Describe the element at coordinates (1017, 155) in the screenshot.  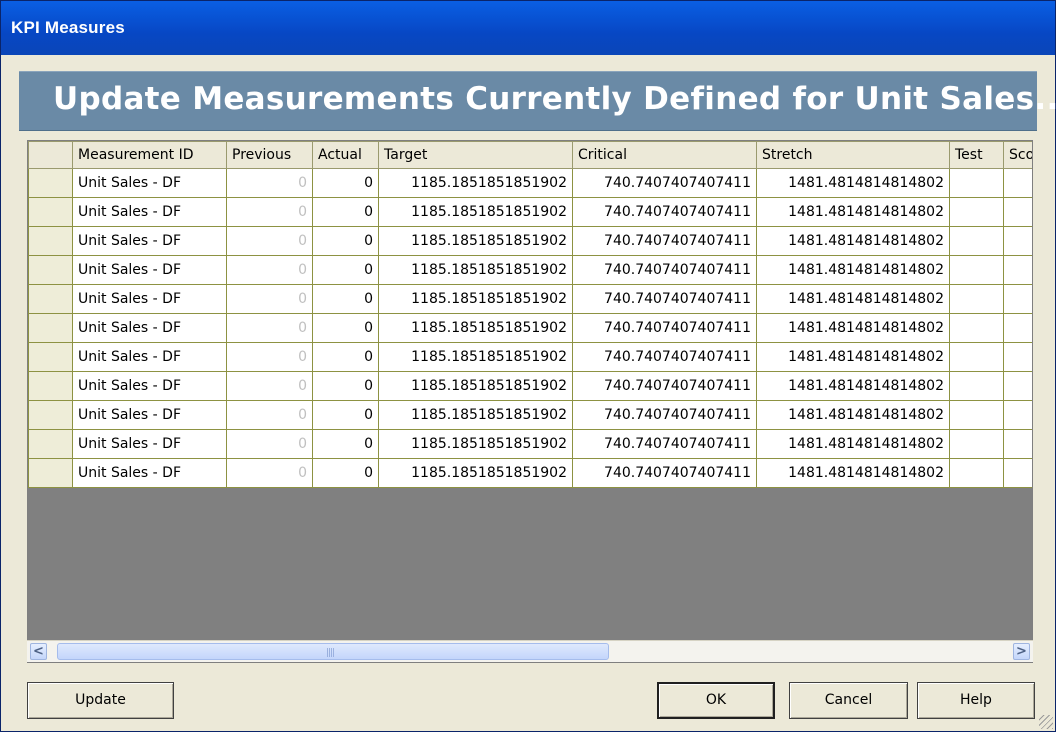
I see `column-header: Scor` at that location.